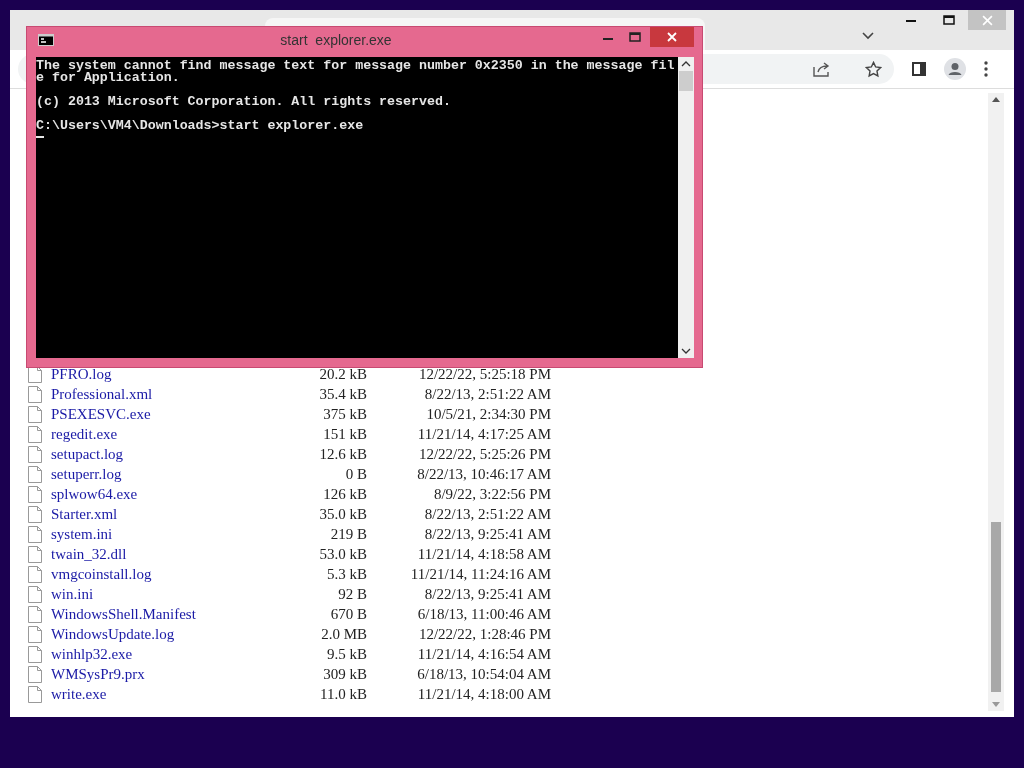  I want to click on file-date: 12/22/22, 1:28:46 PM, so click(484, 634).